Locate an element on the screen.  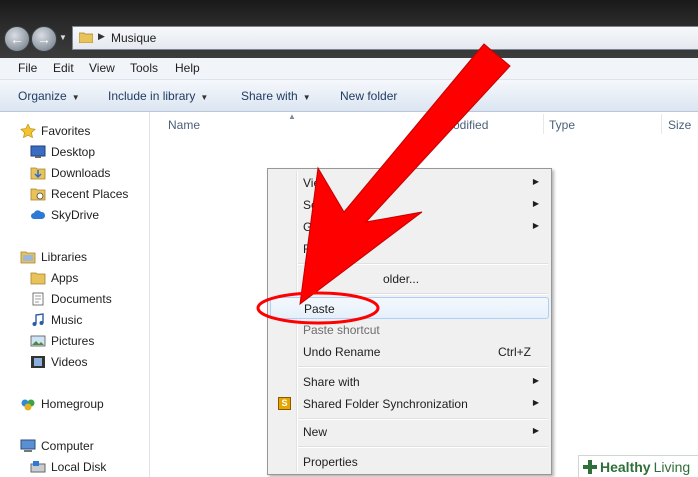
share-with-button: Share with ▼ is located at coordinates (276, 96).